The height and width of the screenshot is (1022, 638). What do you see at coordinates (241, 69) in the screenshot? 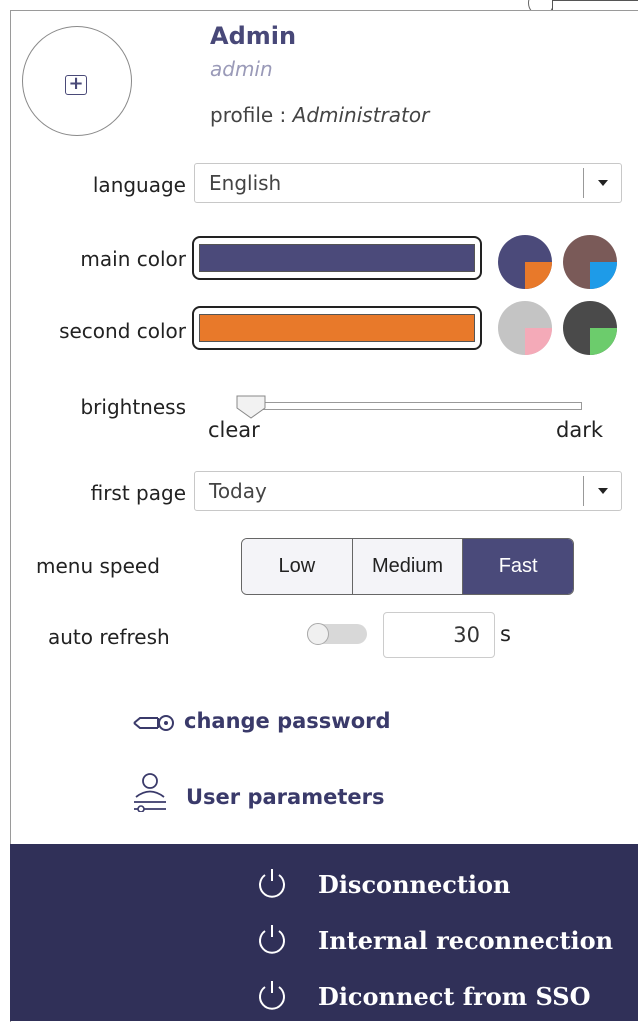
I see `user-login: admin` at bounding box center [241, 69].